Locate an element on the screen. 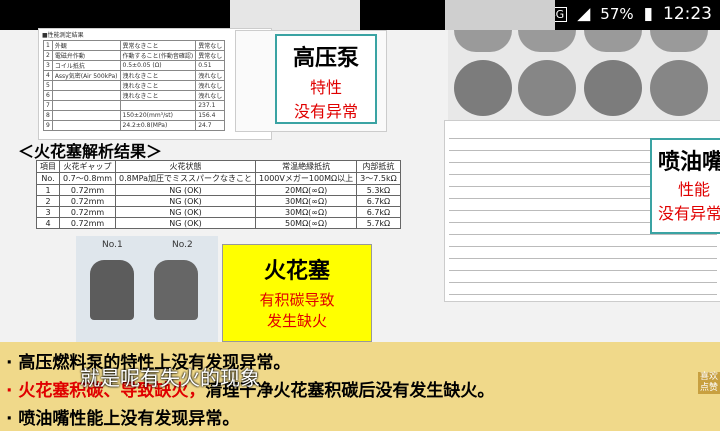 This screenshot has height=431, width=720. spark-table-cell: 6.7kΩ is located at coordinates (378, 201).